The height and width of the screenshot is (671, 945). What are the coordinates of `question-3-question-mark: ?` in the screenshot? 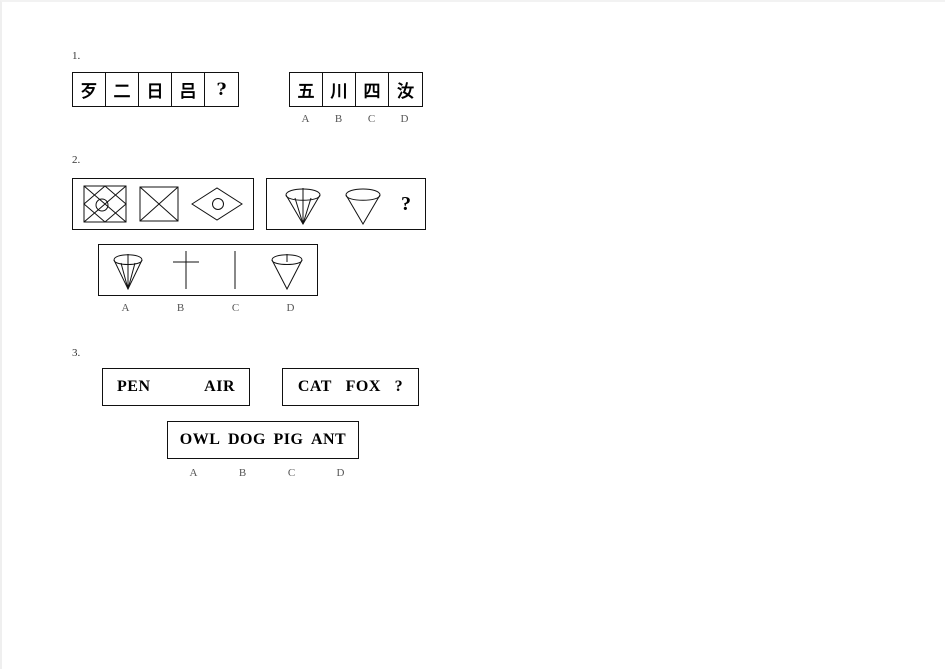 It's located at (399, 386).